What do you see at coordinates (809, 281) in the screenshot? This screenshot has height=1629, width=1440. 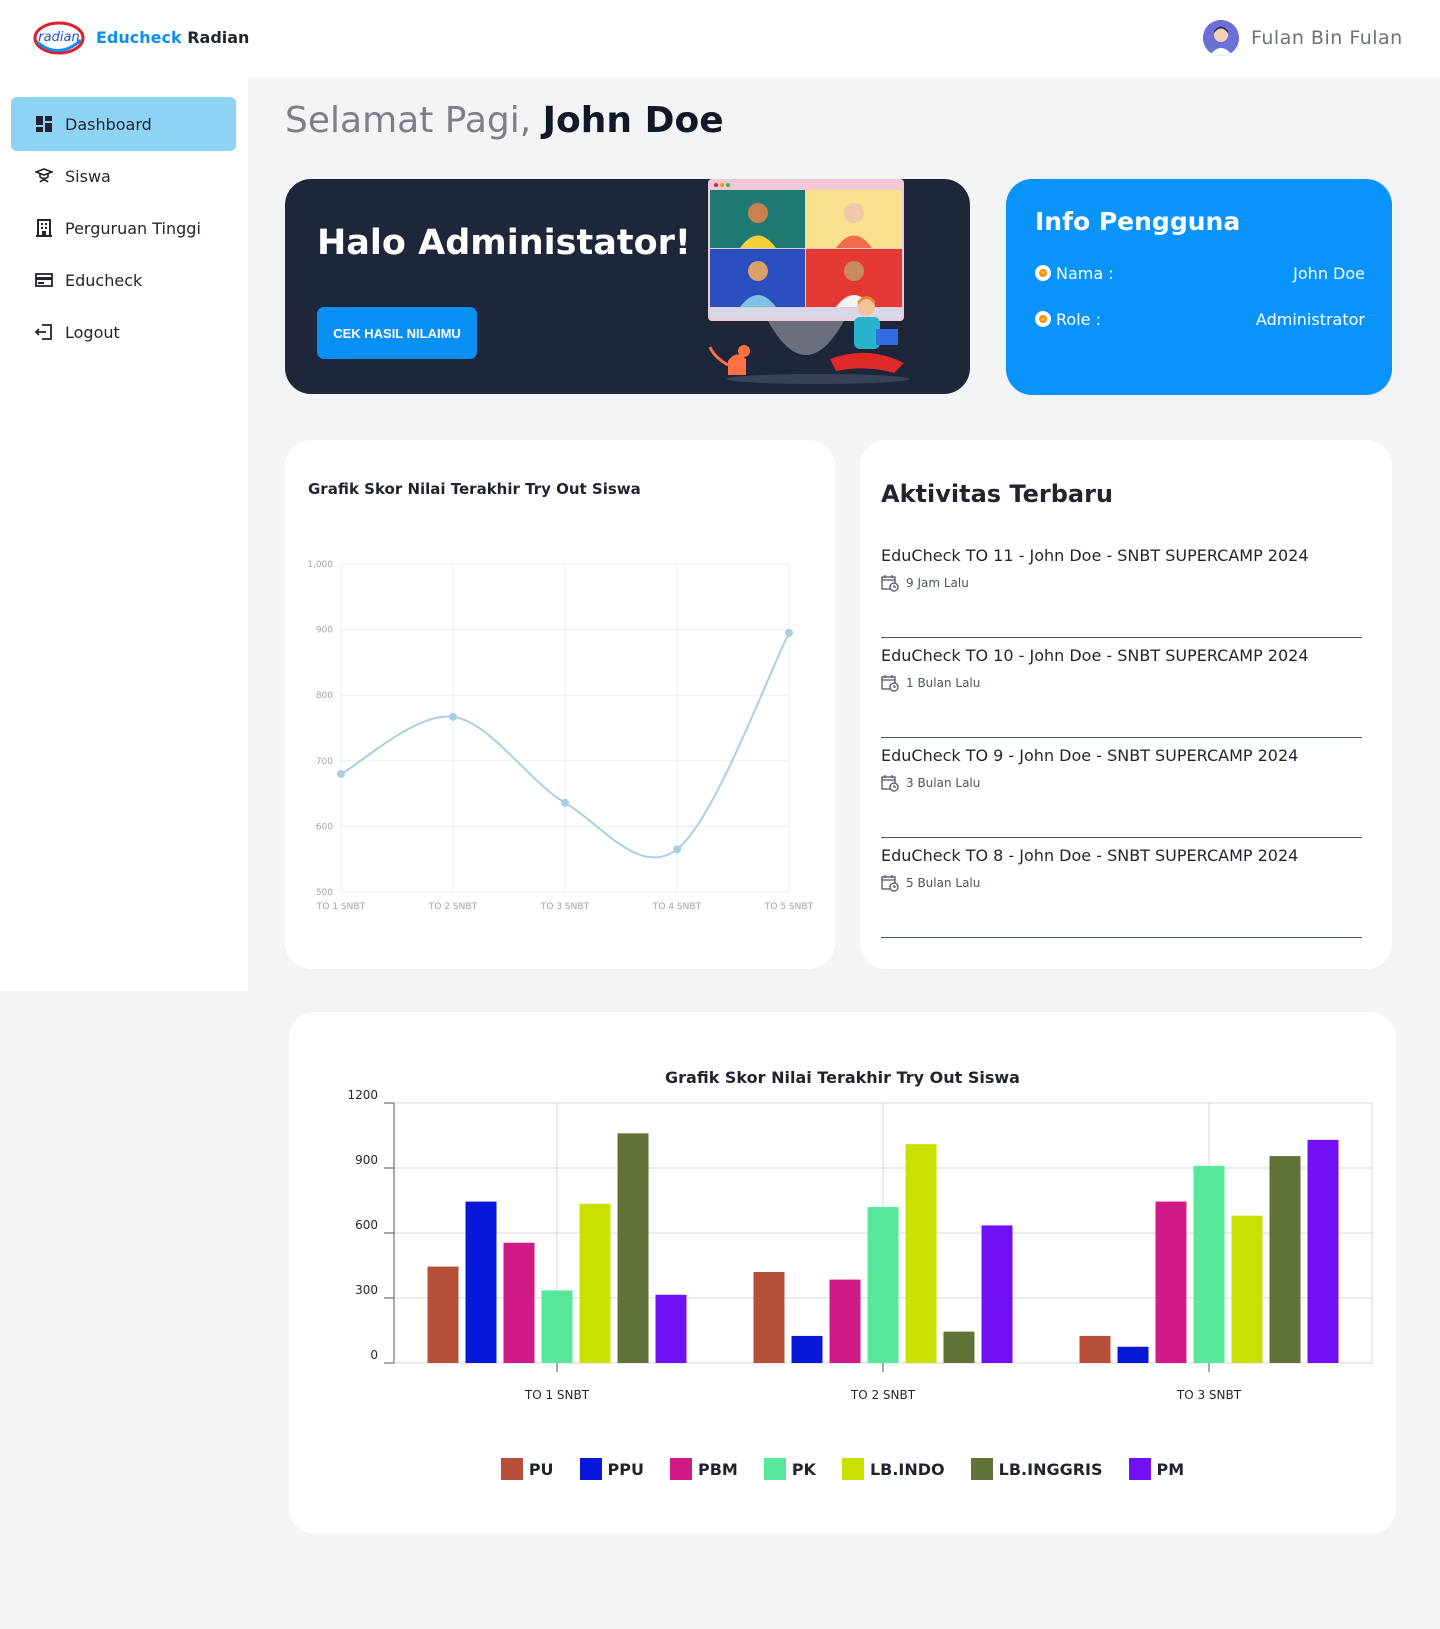 I see `video-call-illustration` at bounding box center [809, 281].